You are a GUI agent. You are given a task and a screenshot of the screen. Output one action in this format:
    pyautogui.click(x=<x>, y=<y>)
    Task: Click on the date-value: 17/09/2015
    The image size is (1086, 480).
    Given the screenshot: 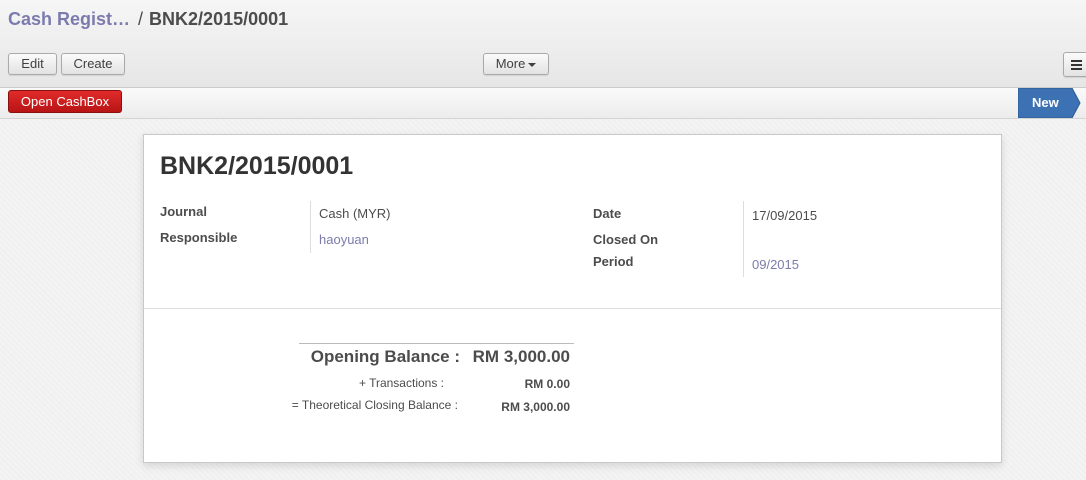 What is the action you would take?
    pyautogui.click(x=785, y=215)
    